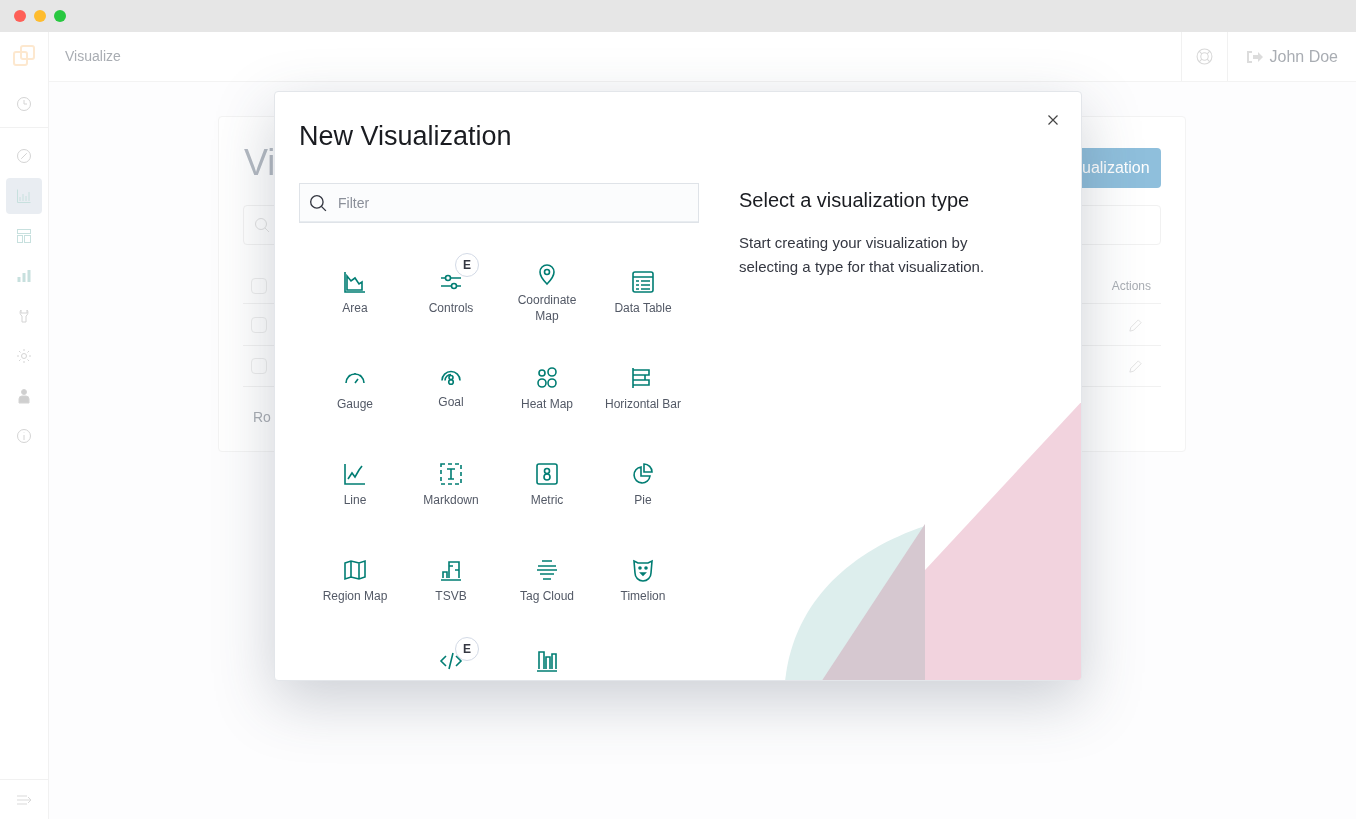 This screenshot has height=819, width=1356. I want to click on visualization-type: Metric, so click(547, 485).